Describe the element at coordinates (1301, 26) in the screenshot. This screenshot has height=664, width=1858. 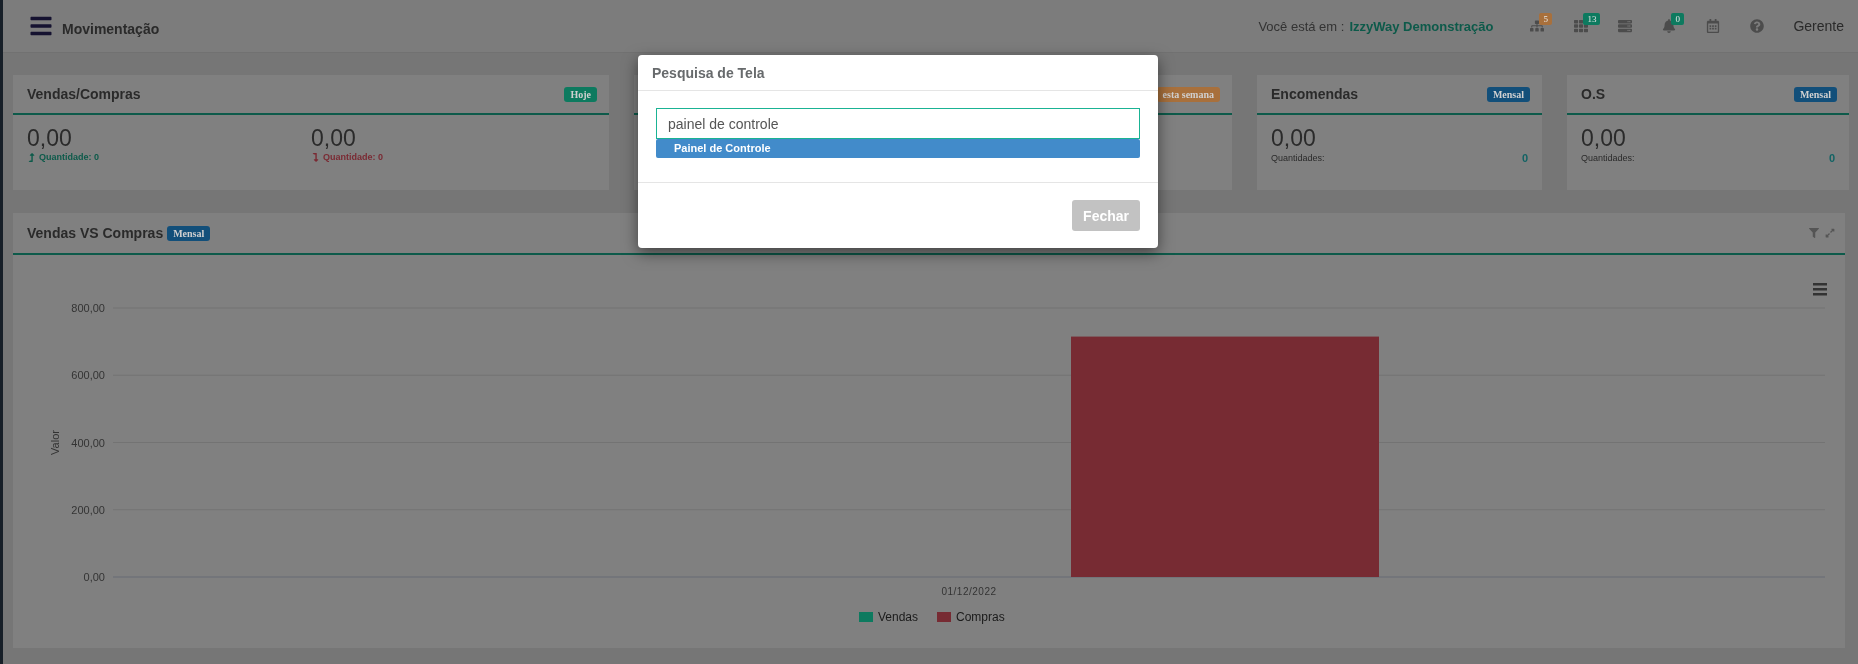
I see `location-label: Você está em :` at that location.